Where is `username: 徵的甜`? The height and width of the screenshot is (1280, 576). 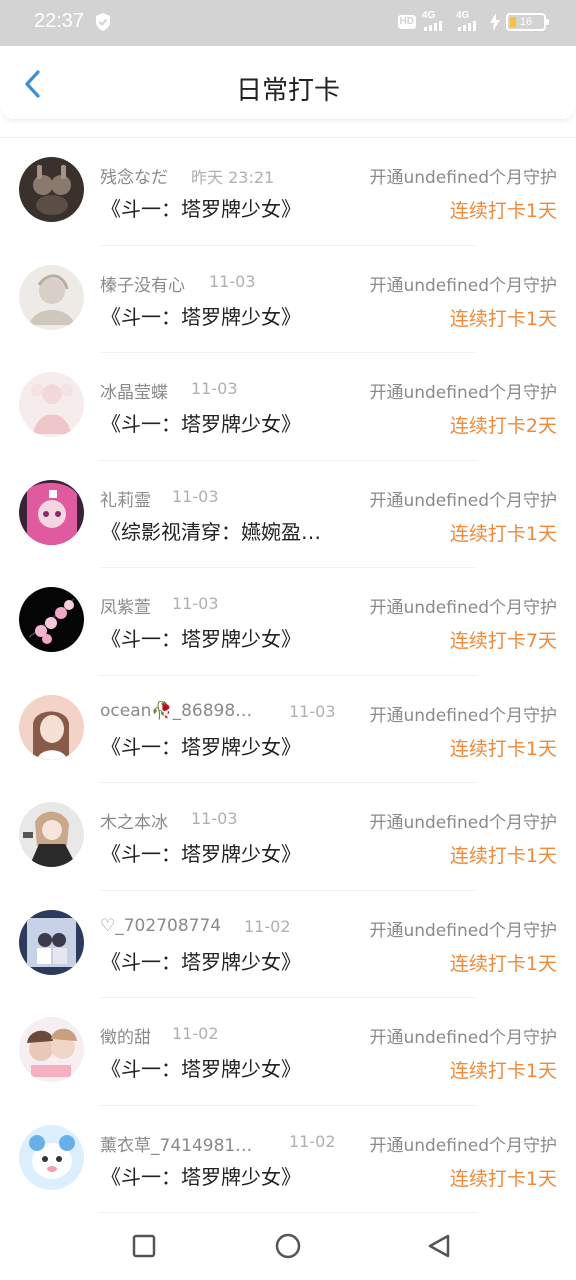 username: 徵的甜 is located at coordinates (125, 1035).